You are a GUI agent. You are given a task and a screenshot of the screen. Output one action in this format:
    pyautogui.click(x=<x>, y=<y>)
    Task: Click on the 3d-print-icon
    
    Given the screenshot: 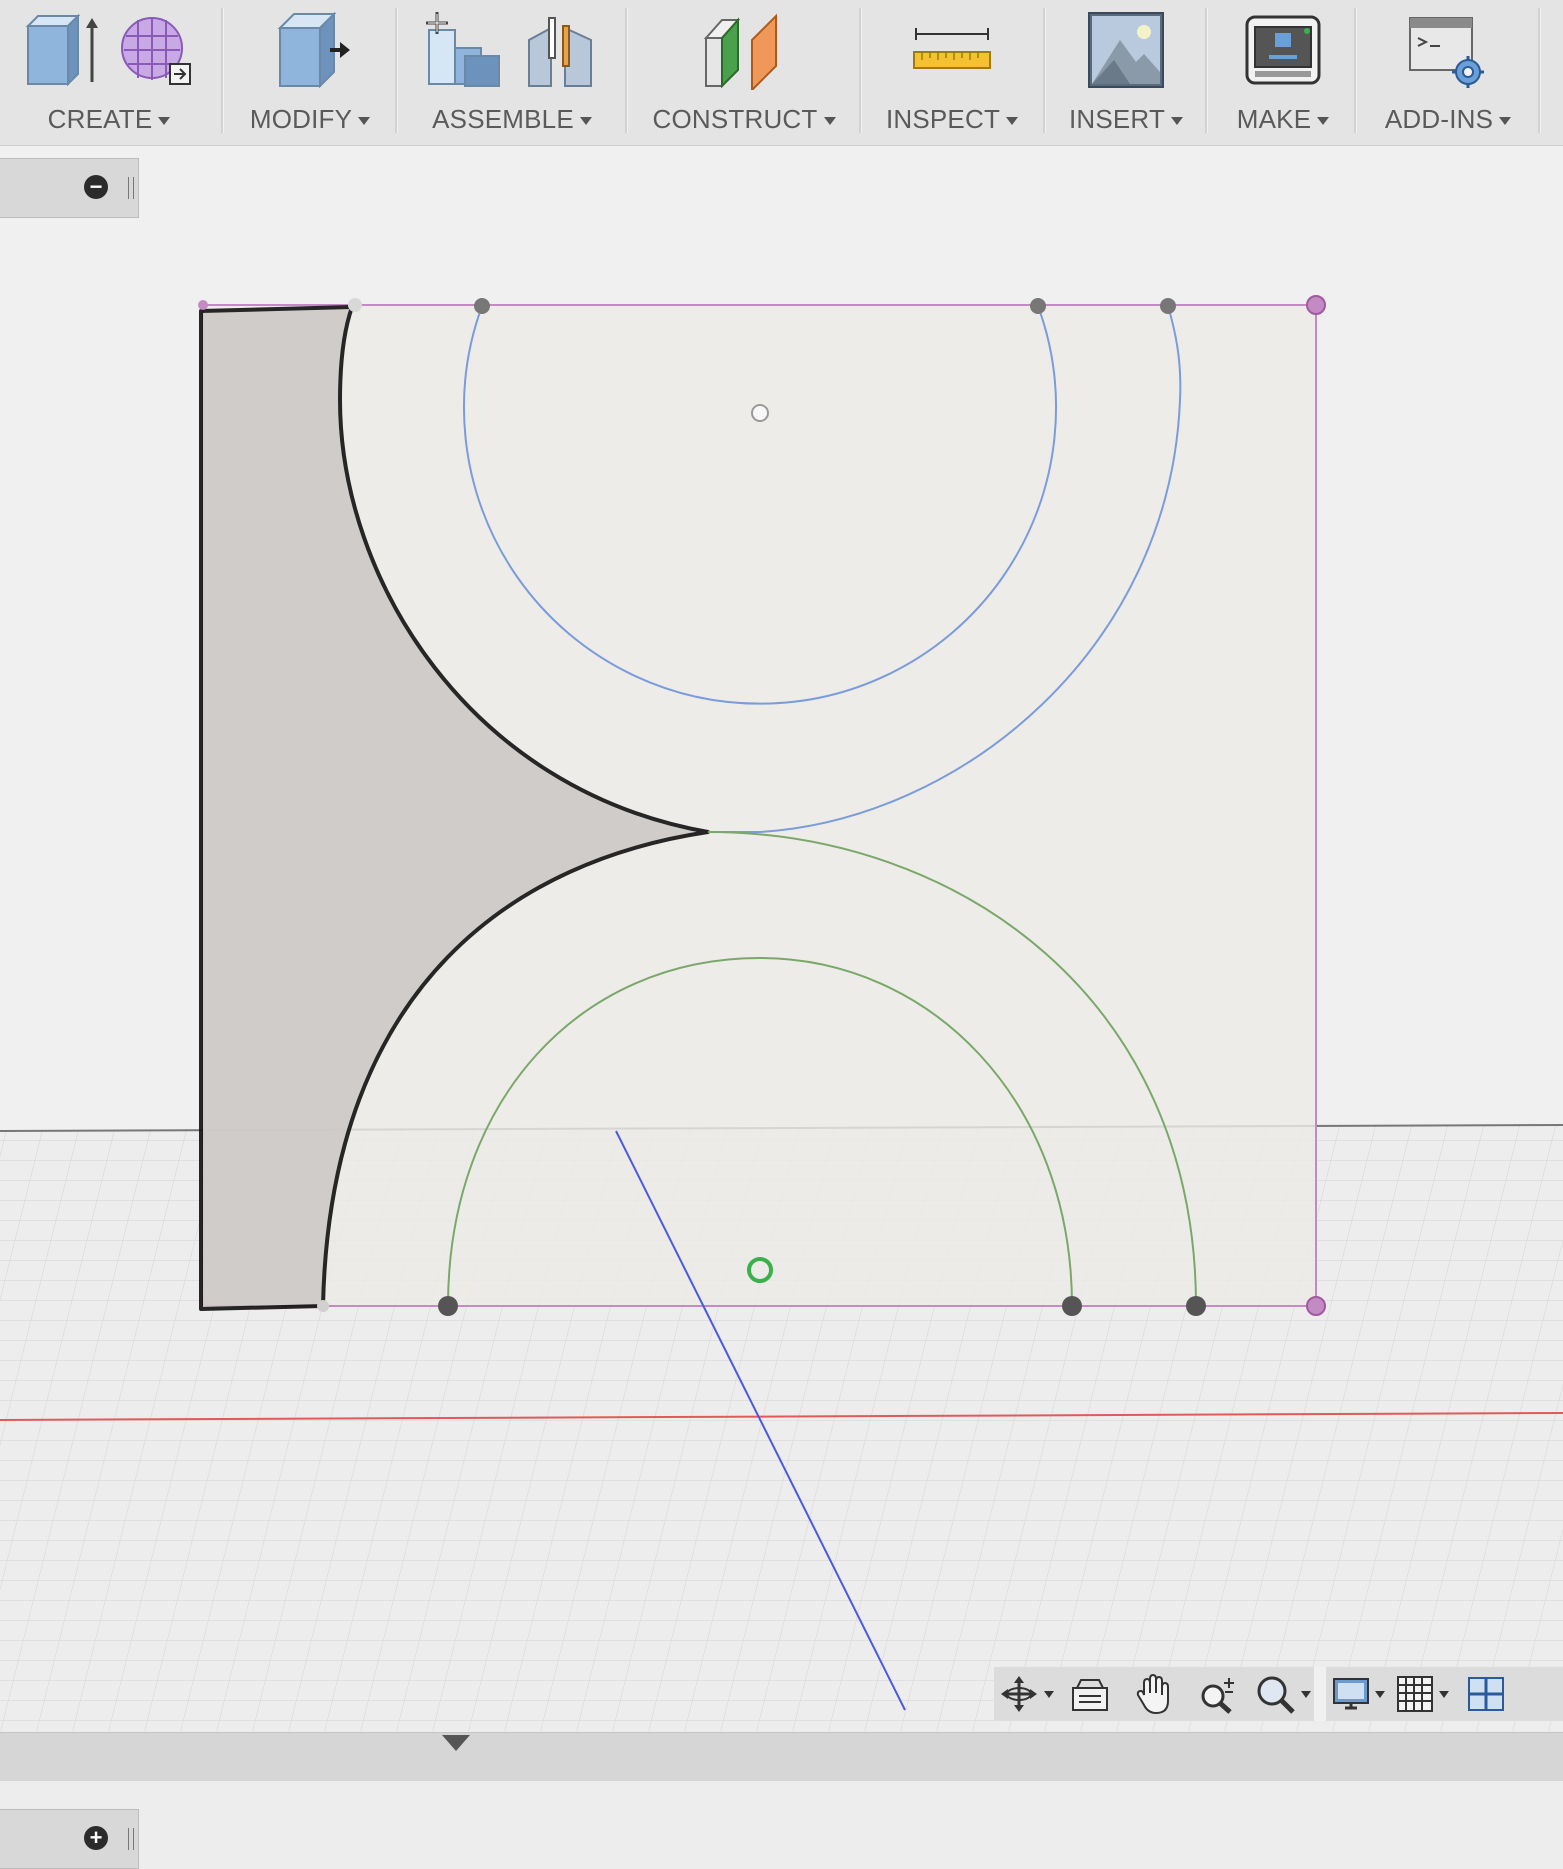 What is the action you would take?
    pyautogui.click(x=1283, y=50)
    